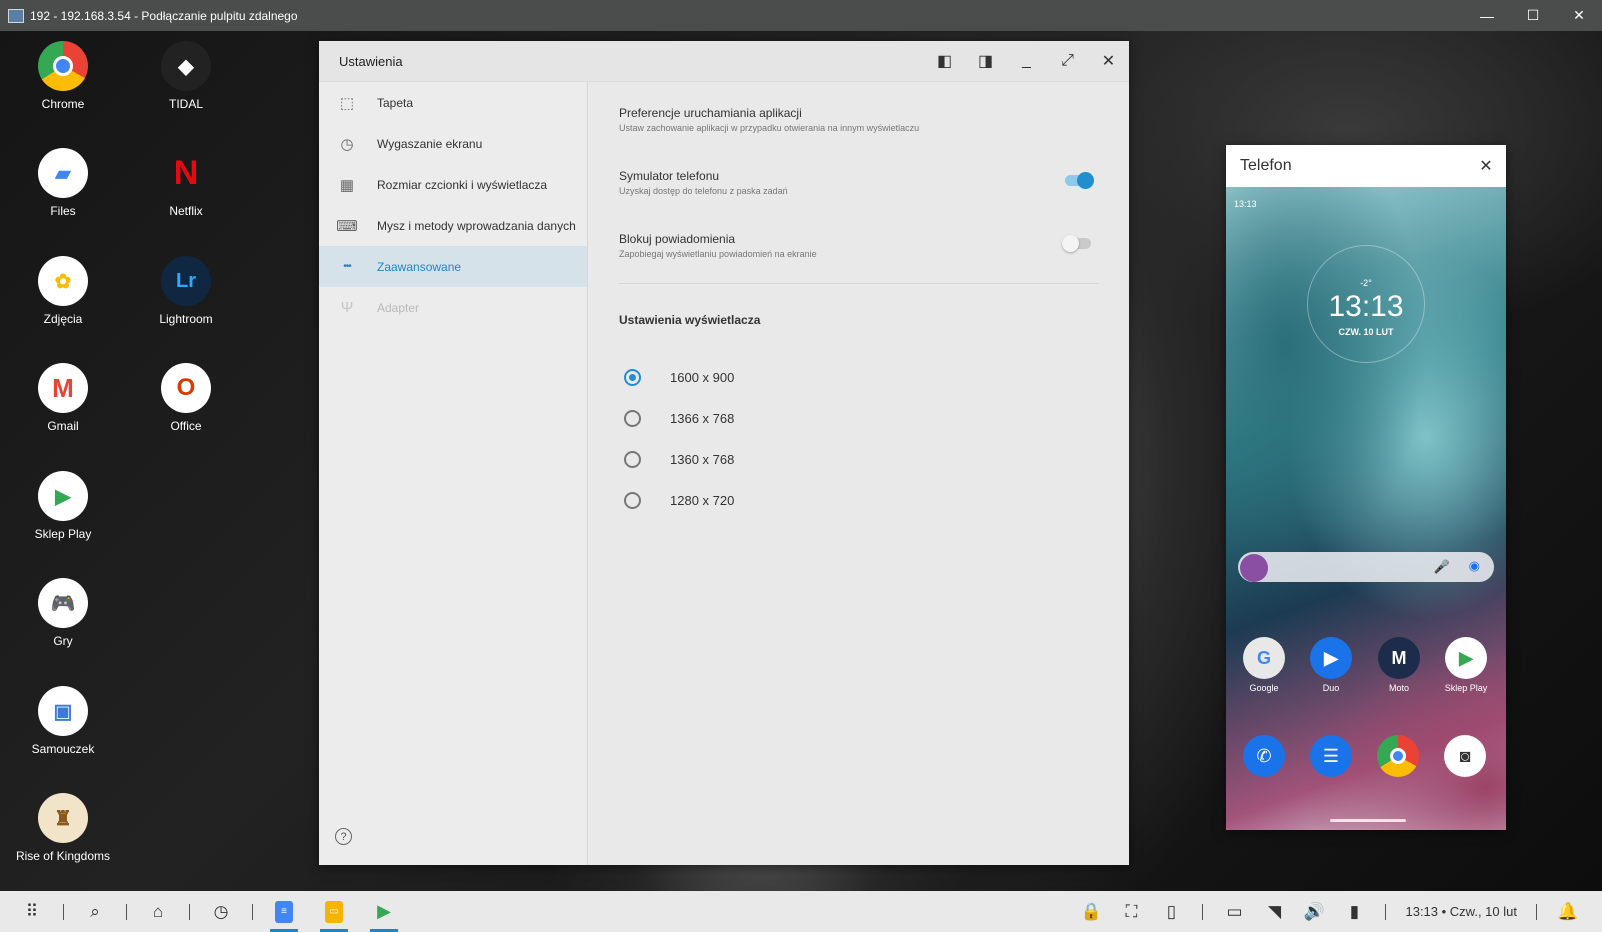 Image resolution: width=1602 pixels, height=932 pixels. I want to click on phone-app-google: G Google, so click(1264, 665).